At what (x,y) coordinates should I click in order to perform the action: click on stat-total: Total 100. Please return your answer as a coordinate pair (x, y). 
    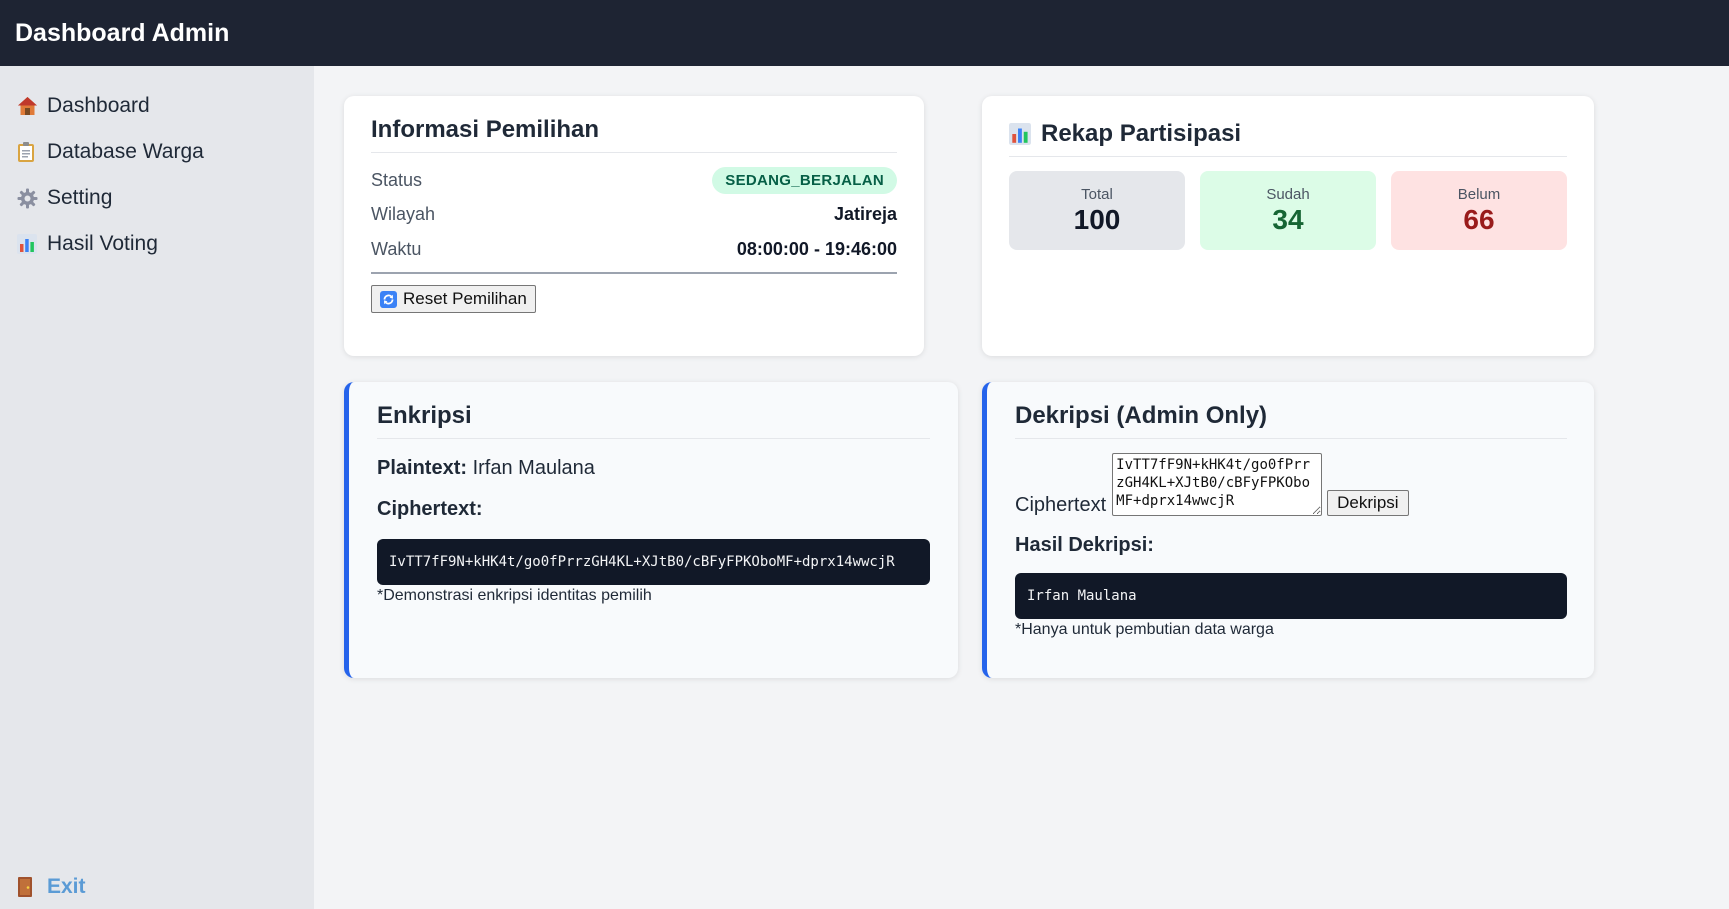
    Looking at the image, I should click on (1097, 210).